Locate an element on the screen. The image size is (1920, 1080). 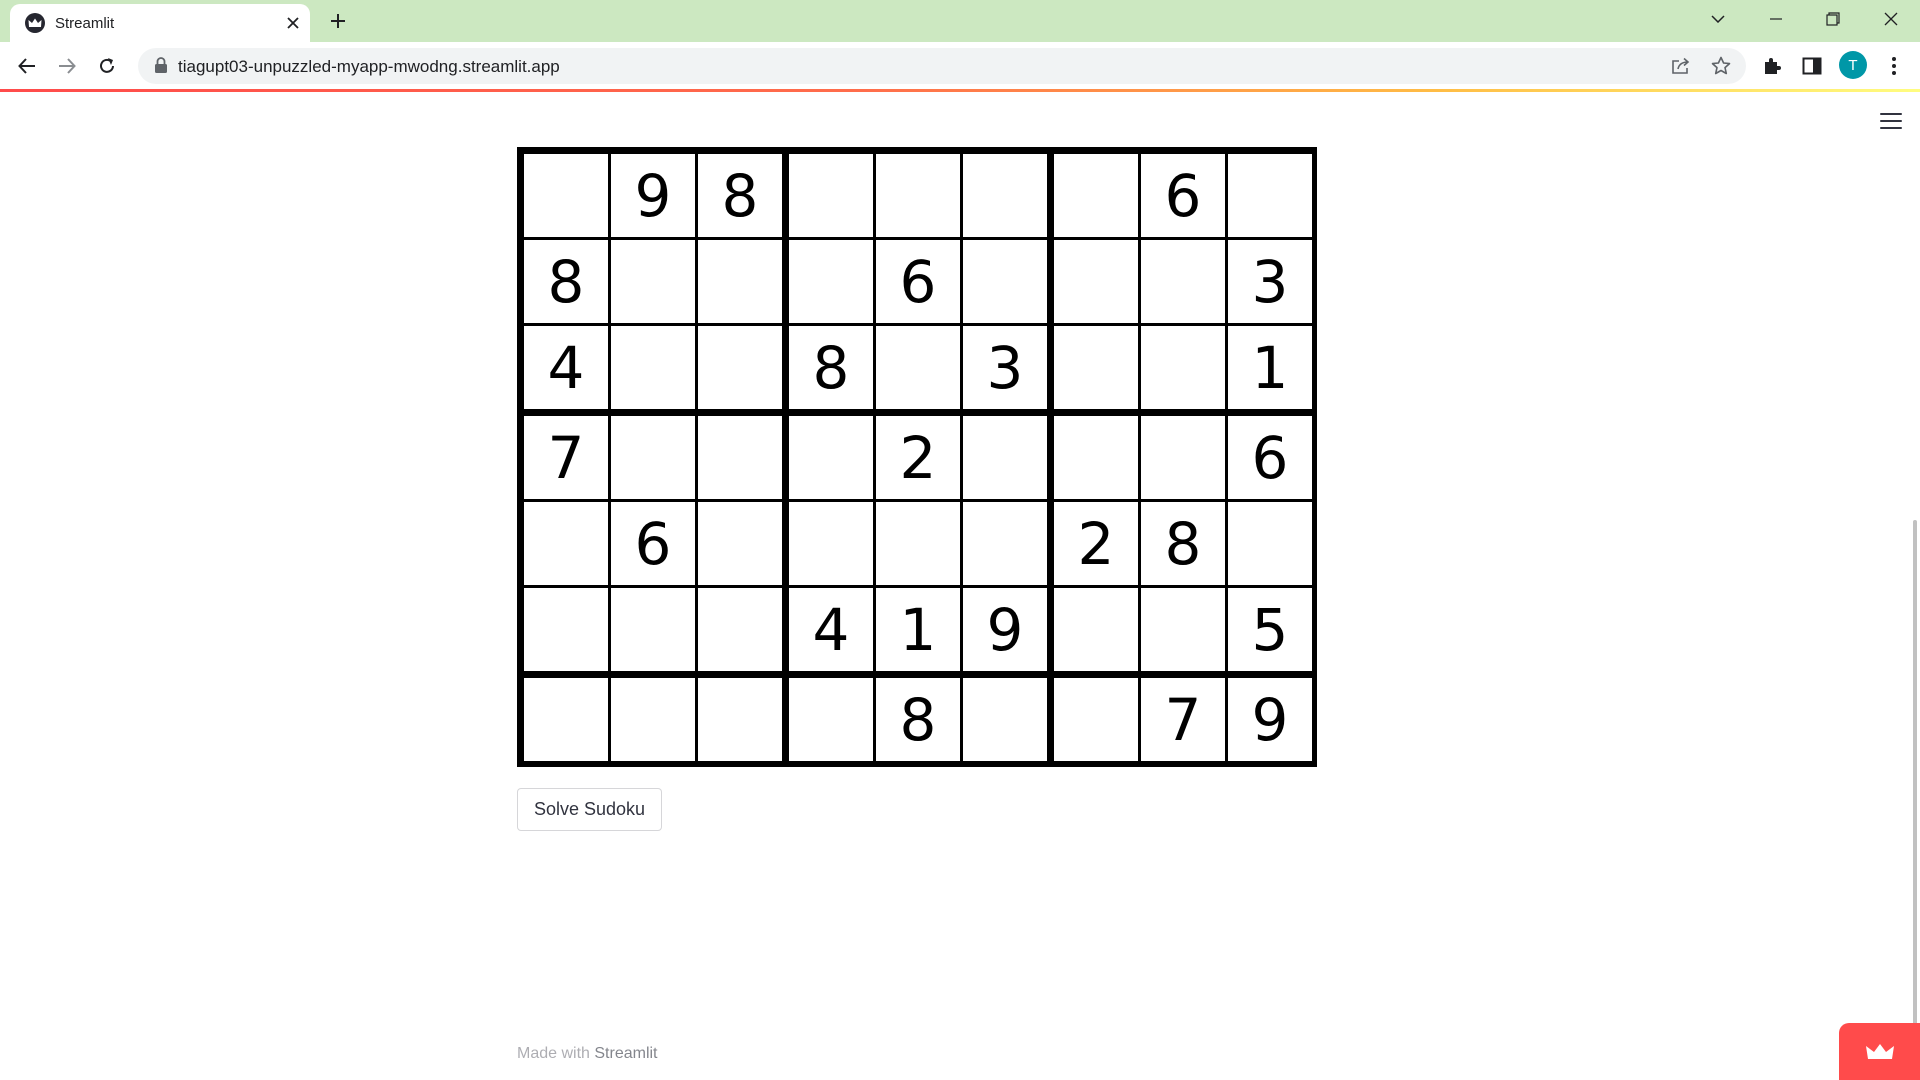
page-loading-bar is located at coordinates (960, 90).